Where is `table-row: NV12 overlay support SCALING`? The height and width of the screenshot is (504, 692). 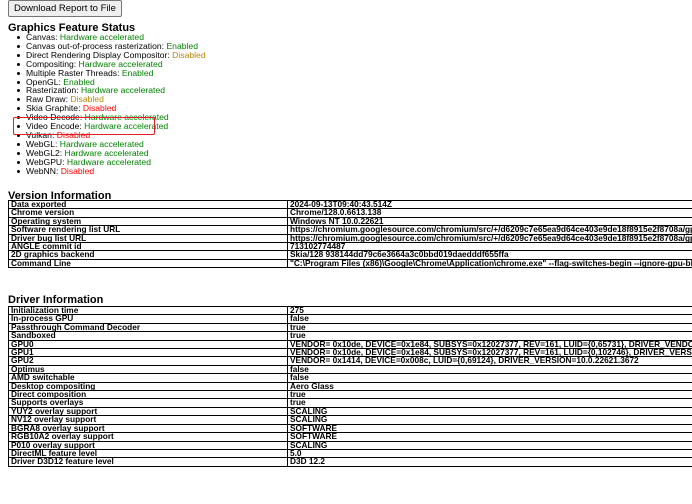 table-row: NV12 overlay support SCALING is located at coordinates (350, 420).